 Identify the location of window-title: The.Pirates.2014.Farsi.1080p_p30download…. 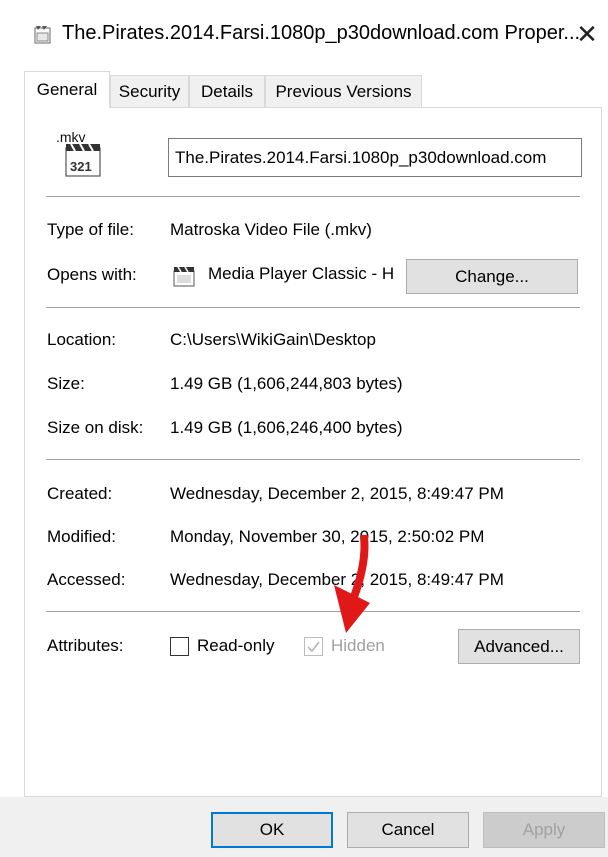
(321, 33).